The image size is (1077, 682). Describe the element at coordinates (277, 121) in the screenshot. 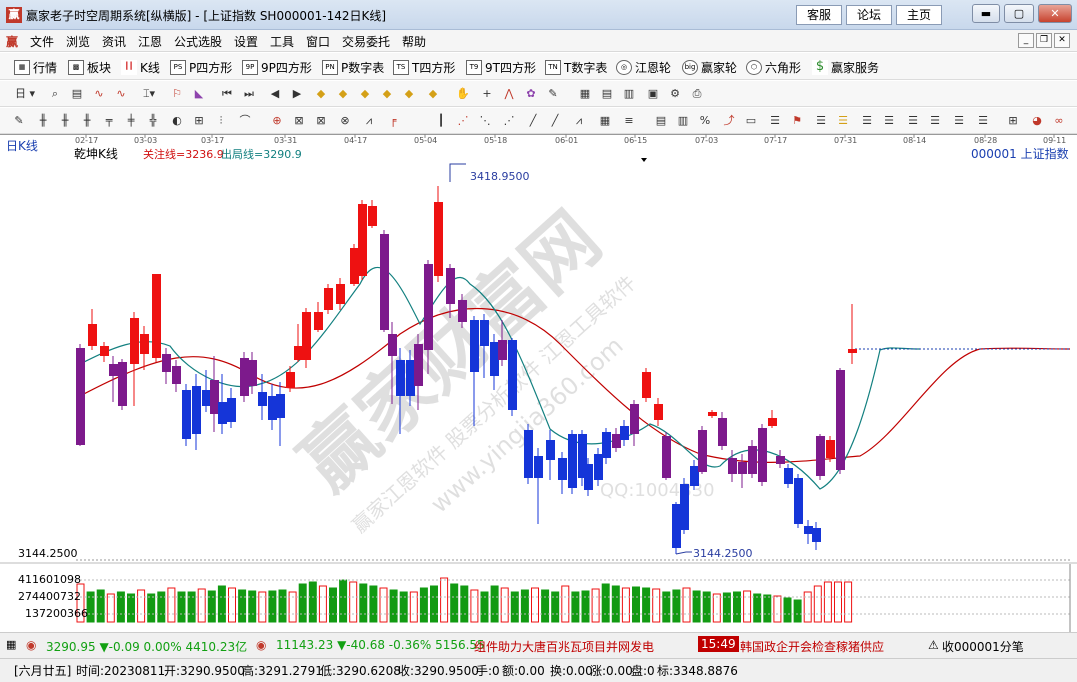

I see `target-tool-icon: ⊕` at that location.